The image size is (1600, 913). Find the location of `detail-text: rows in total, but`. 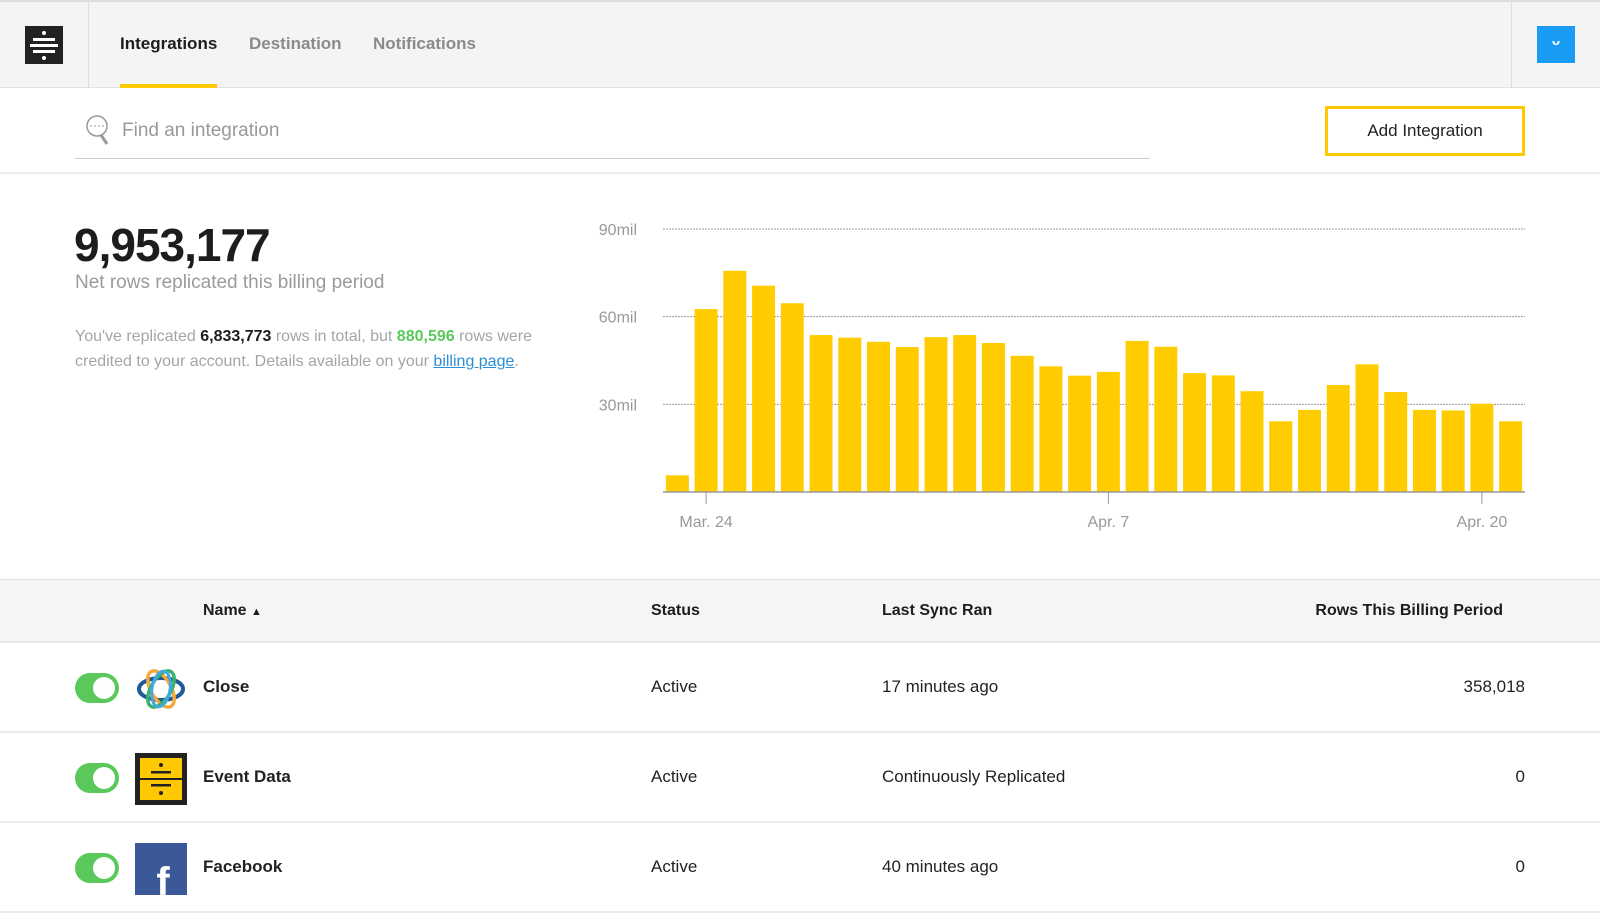

detail-text: rows in total, but is located at coordinates (334, 336).